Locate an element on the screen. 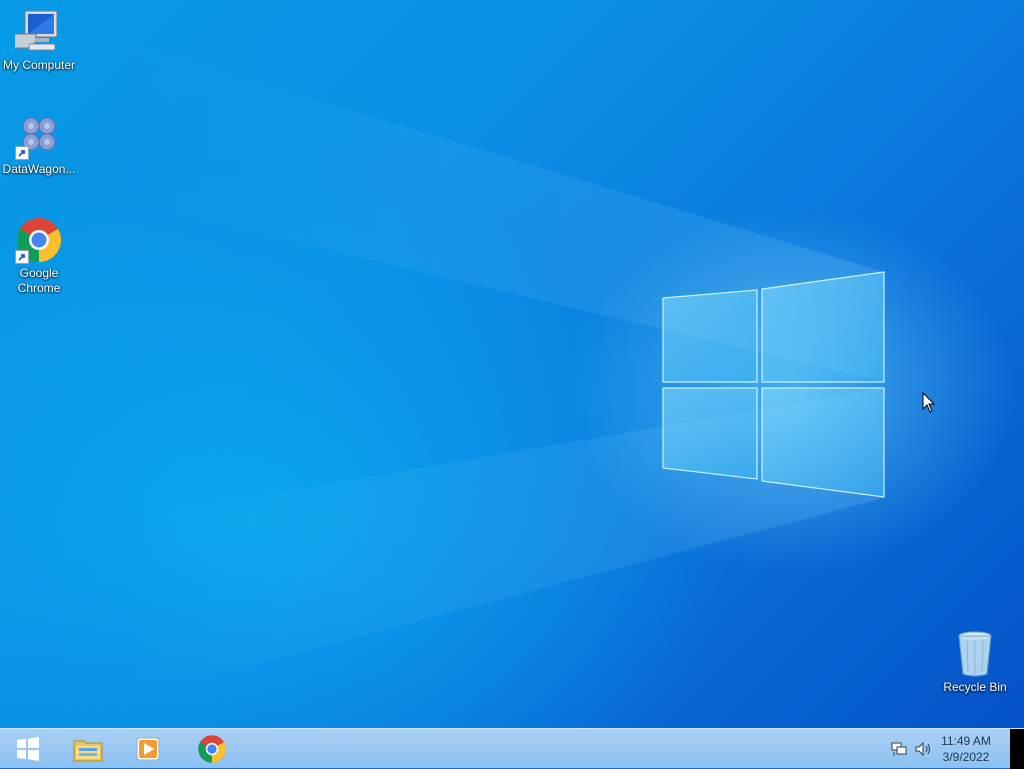 This screenshot has height=769, width=1024. desktop-icon-google-chrome: Google Chrome is located at coordinates (39, 256).